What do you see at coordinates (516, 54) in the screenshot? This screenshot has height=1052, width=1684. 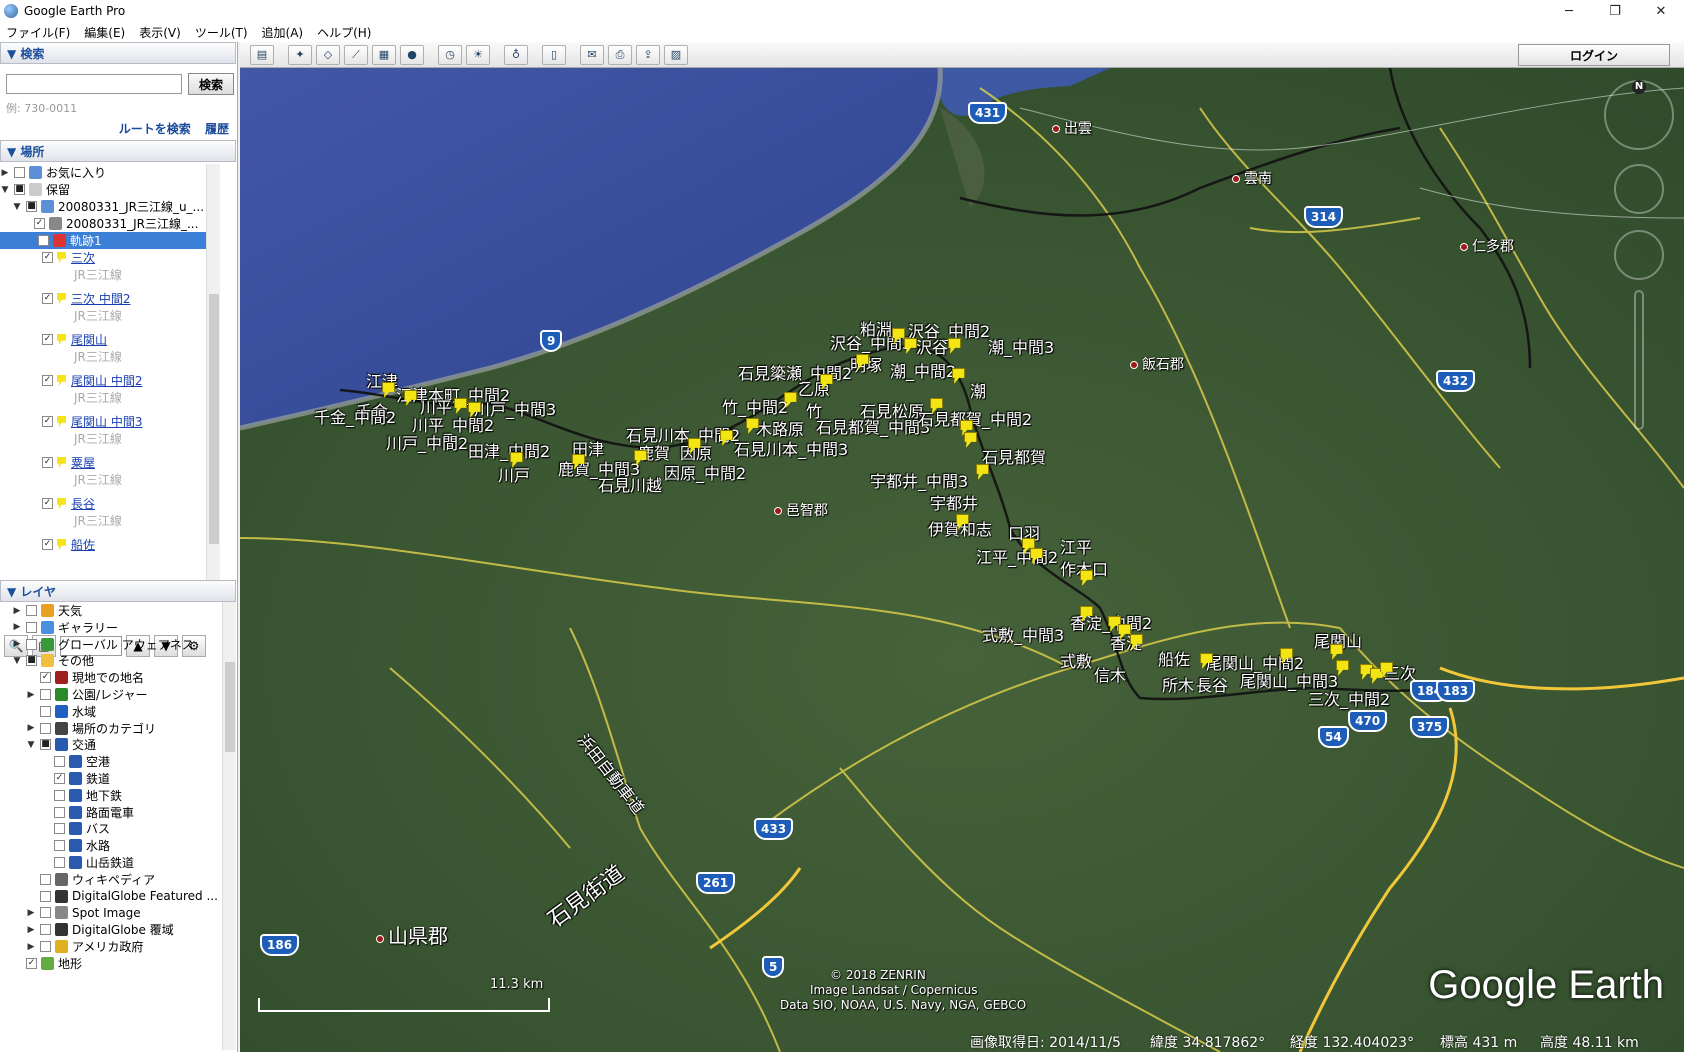 I see `planets-icon: ♁` at bounding box center [516, 54].